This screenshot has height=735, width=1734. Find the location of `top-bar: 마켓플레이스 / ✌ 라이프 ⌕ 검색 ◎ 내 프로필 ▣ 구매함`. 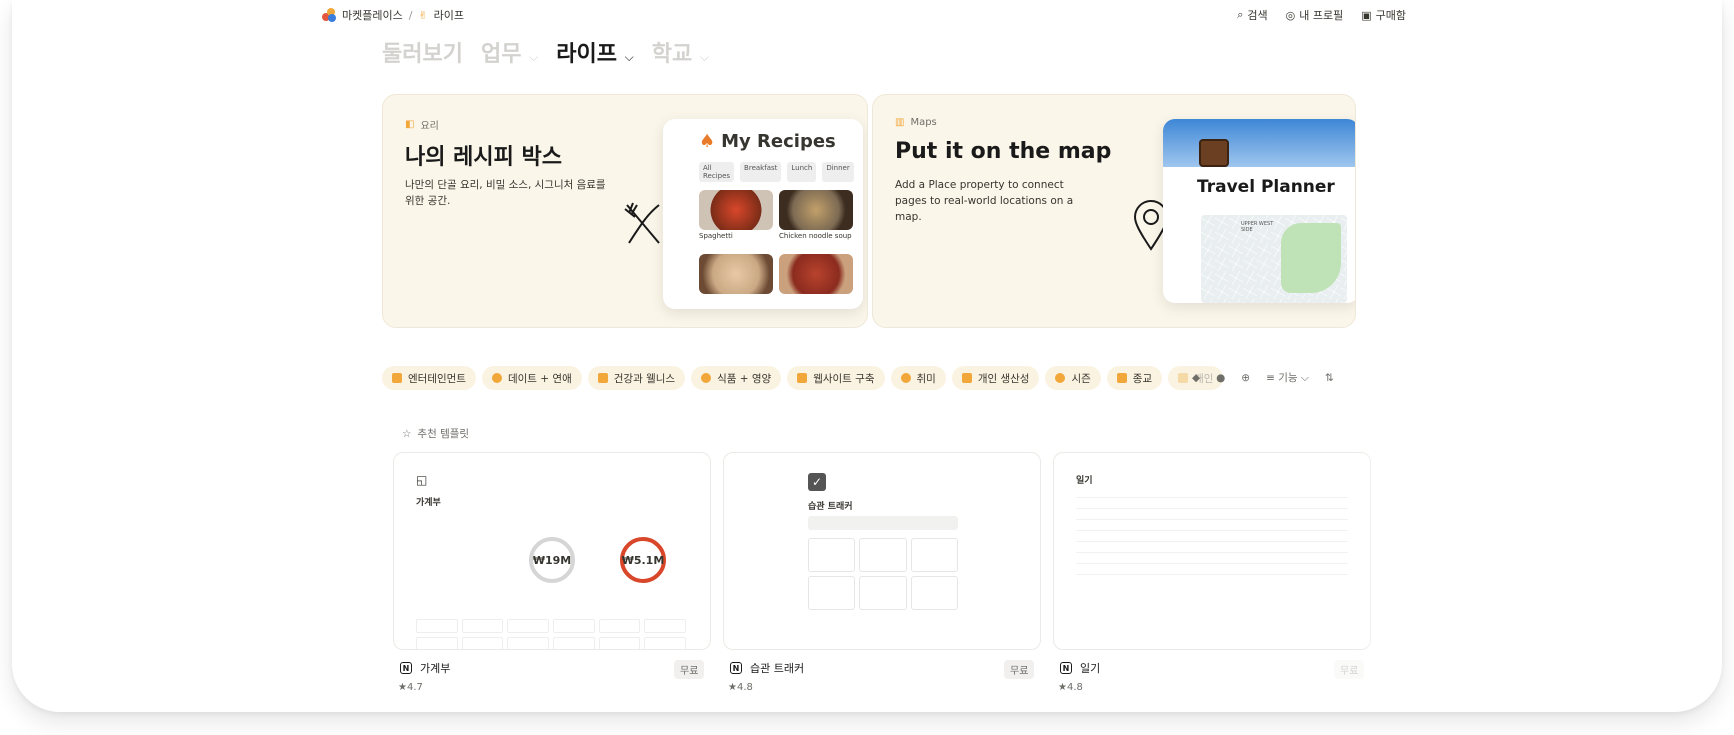

top-bar: 마켓플레이스 / ✌ 라이프 ⌕ 검색 ◎ 내 프로필 ▣ 구매함 is located at coordinates (867, 15).